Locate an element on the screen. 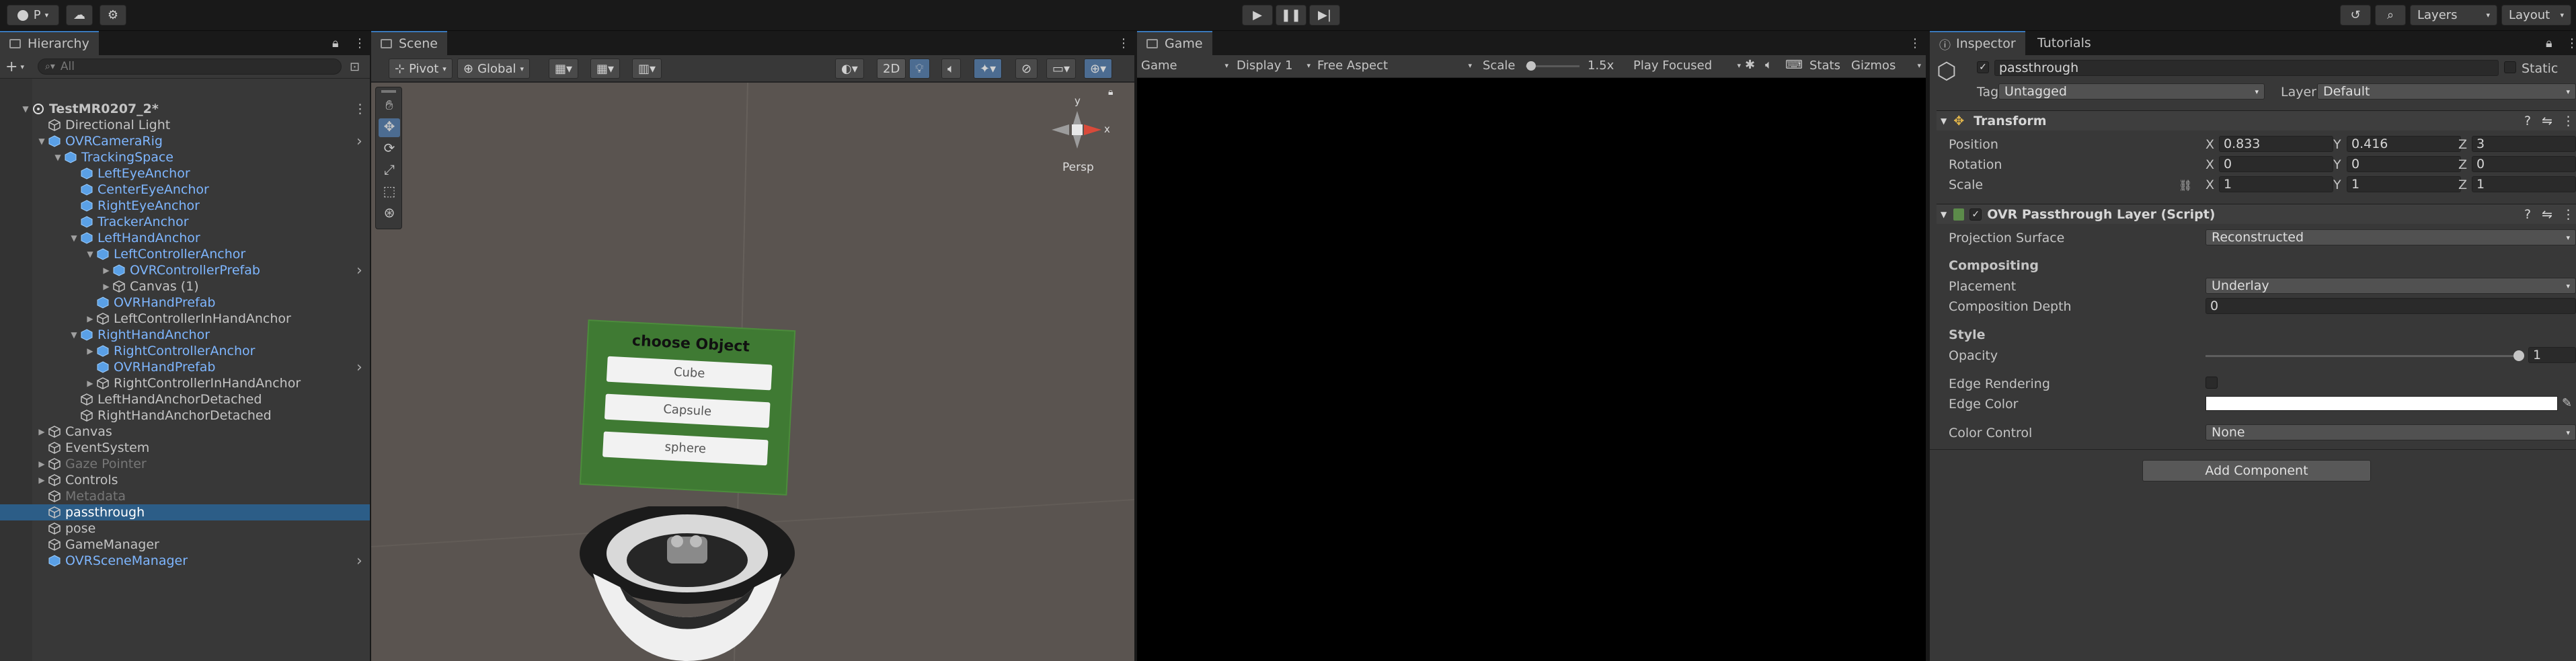  gameobject-cube-icon: ⬡ is located at coordinates (1957, 74).